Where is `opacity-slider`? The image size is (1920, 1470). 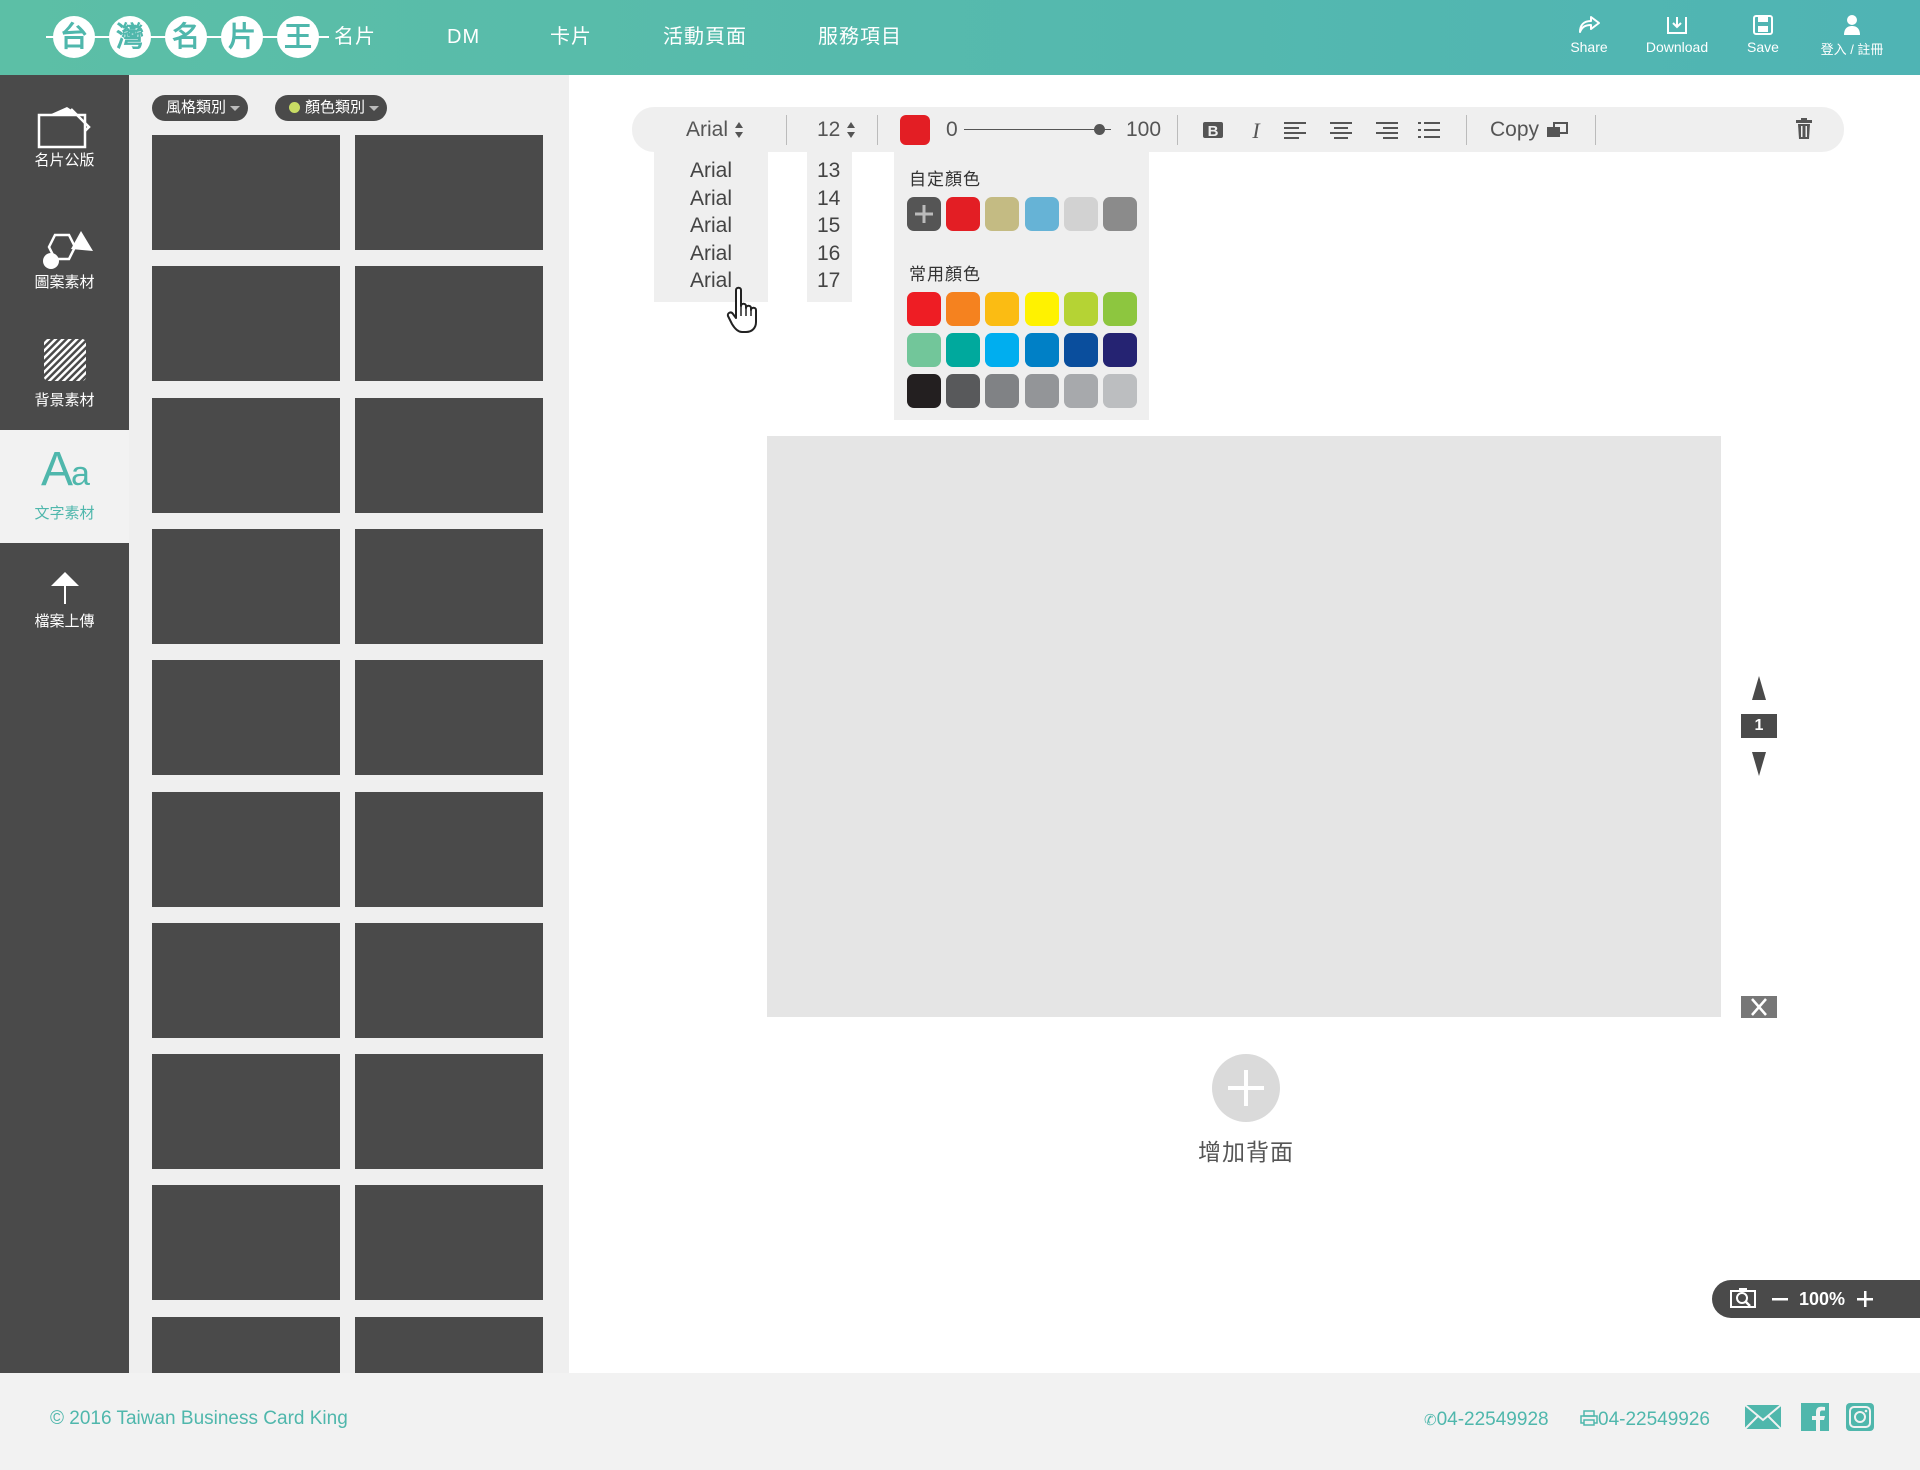
opacity-slider is located at coordinates (1037, 129).